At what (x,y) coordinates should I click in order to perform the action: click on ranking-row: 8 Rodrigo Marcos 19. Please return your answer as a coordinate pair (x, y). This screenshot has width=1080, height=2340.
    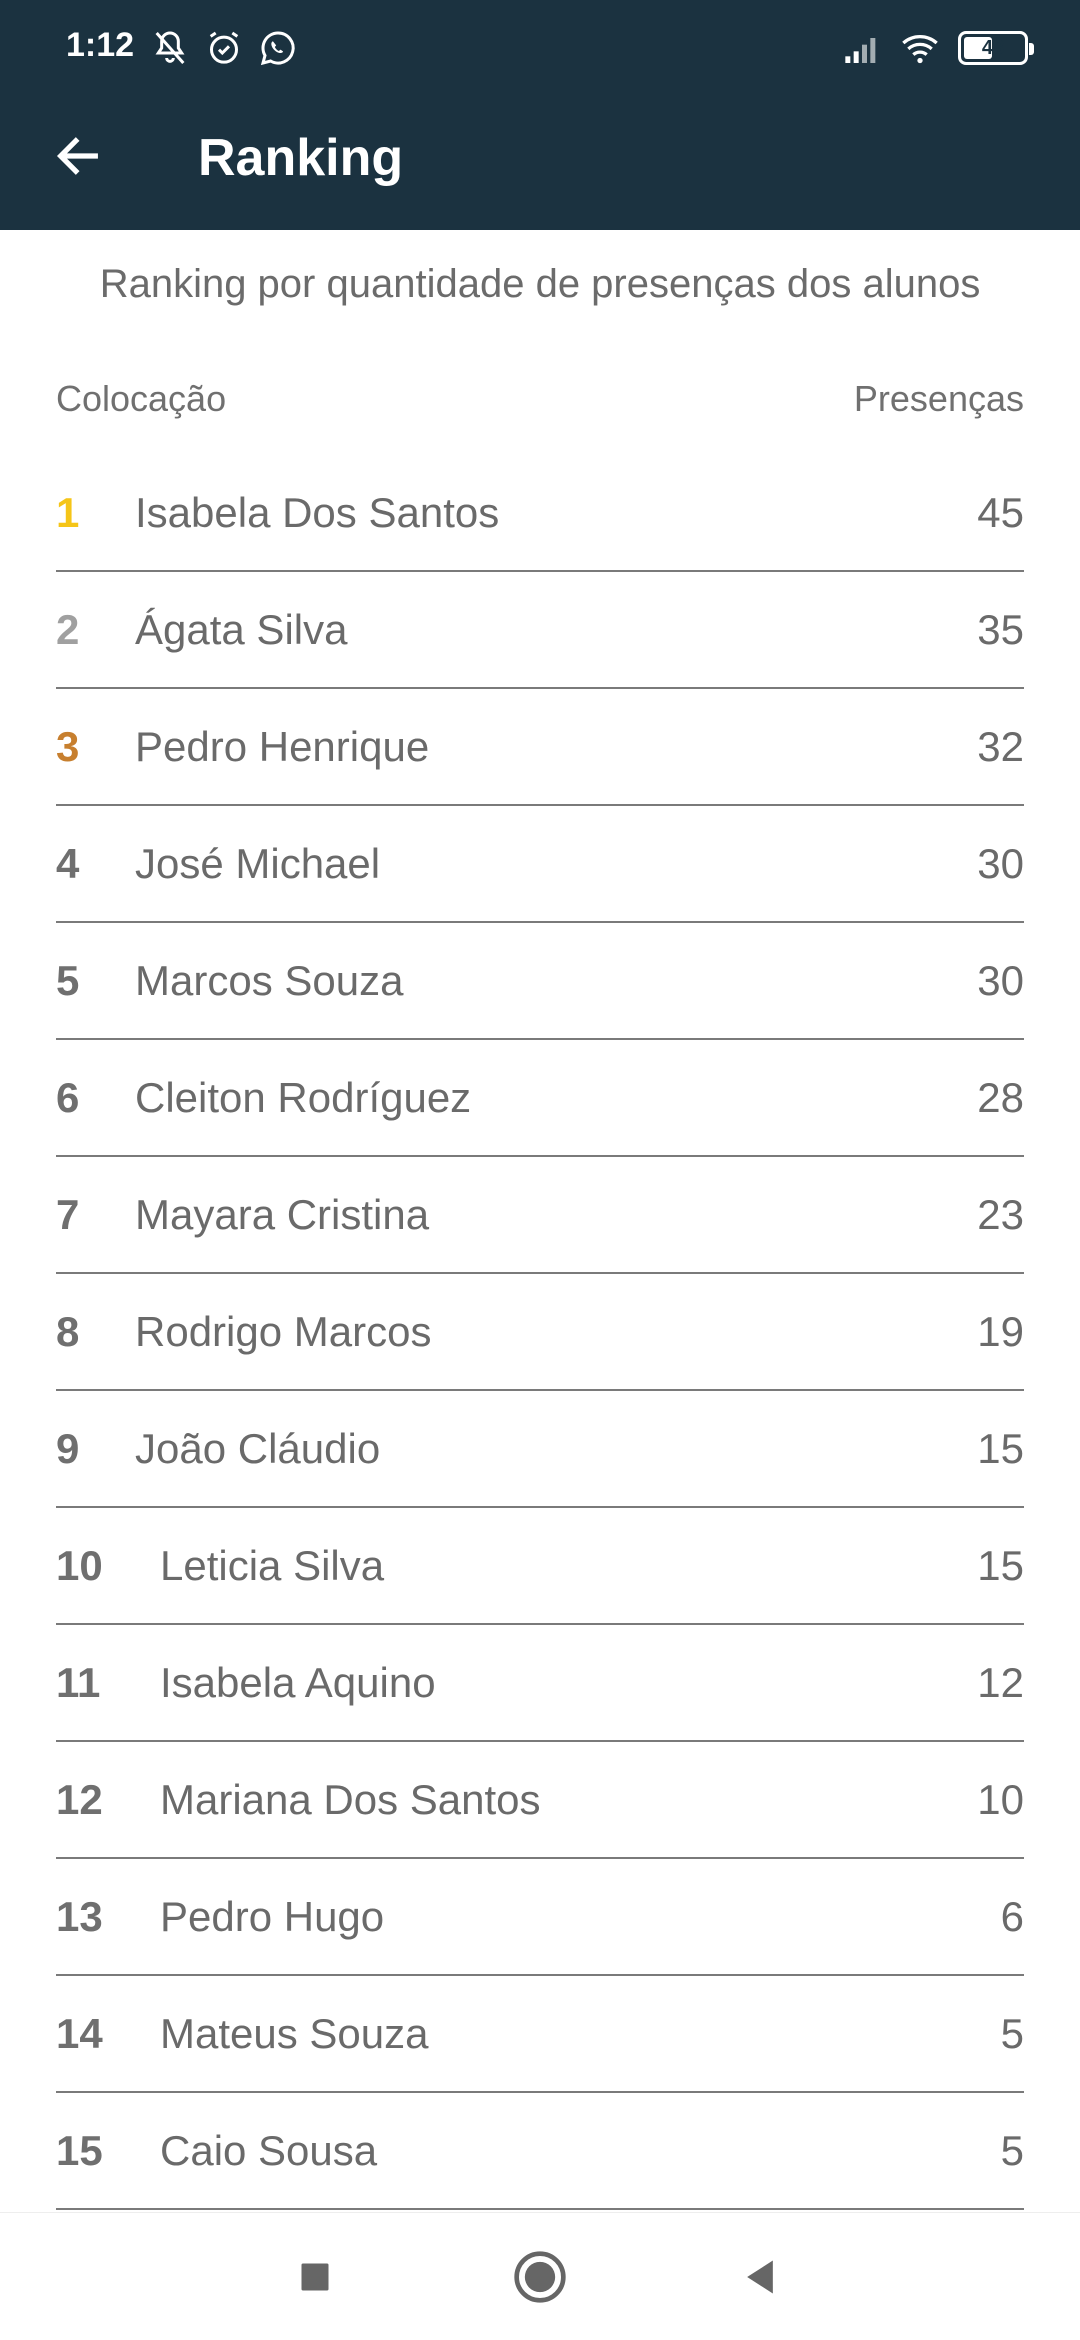
    Looking at the image, I should click on (540, 1332).